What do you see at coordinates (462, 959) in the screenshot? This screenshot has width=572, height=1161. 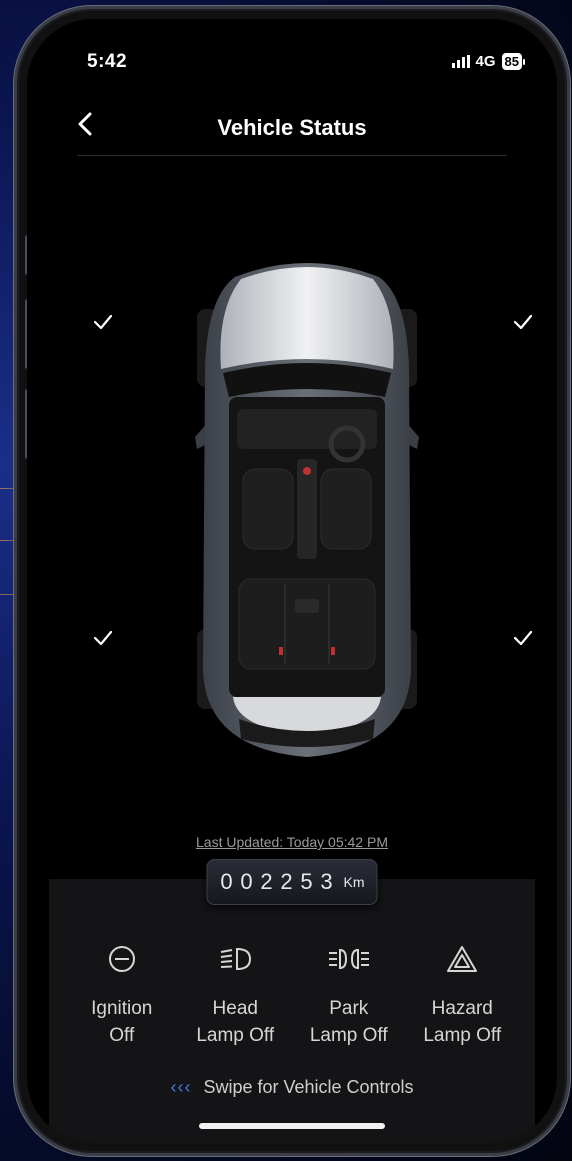 I see `hazard-icon` at bounding box center [462, 959].